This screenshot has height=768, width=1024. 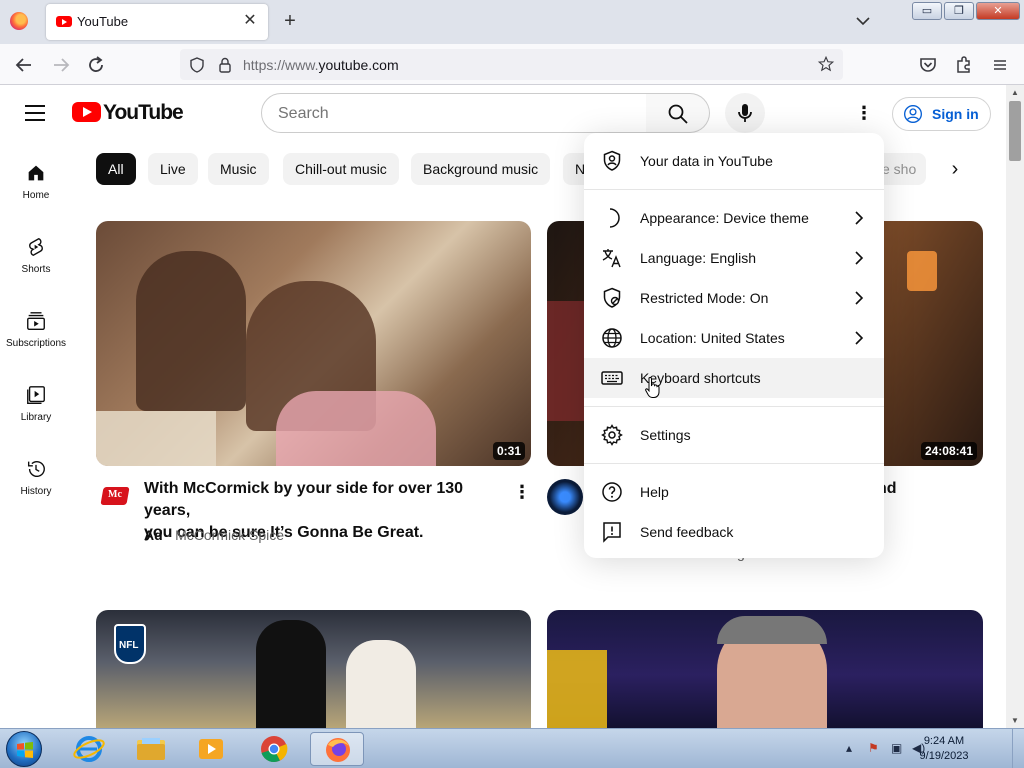 I want to click on close-window-button: ✕, so click(x=998, y=11).